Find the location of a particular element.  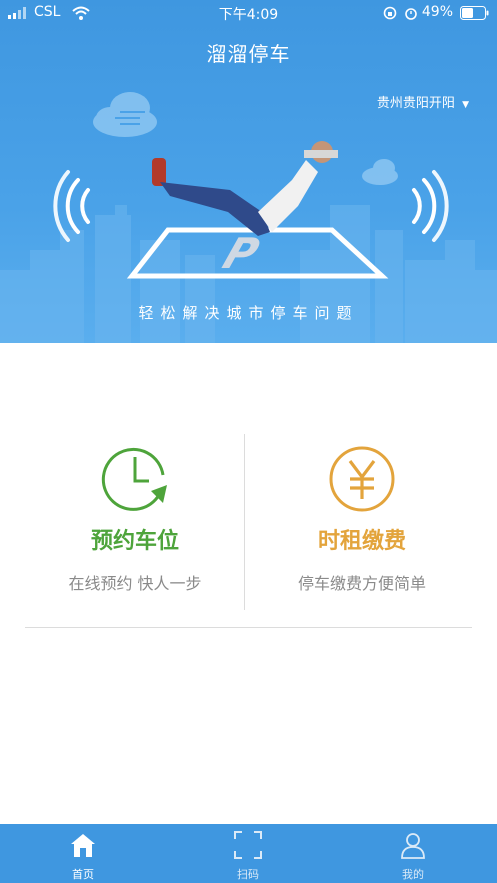

tab-scan: 扫码 is located at coordinates (248, 853).